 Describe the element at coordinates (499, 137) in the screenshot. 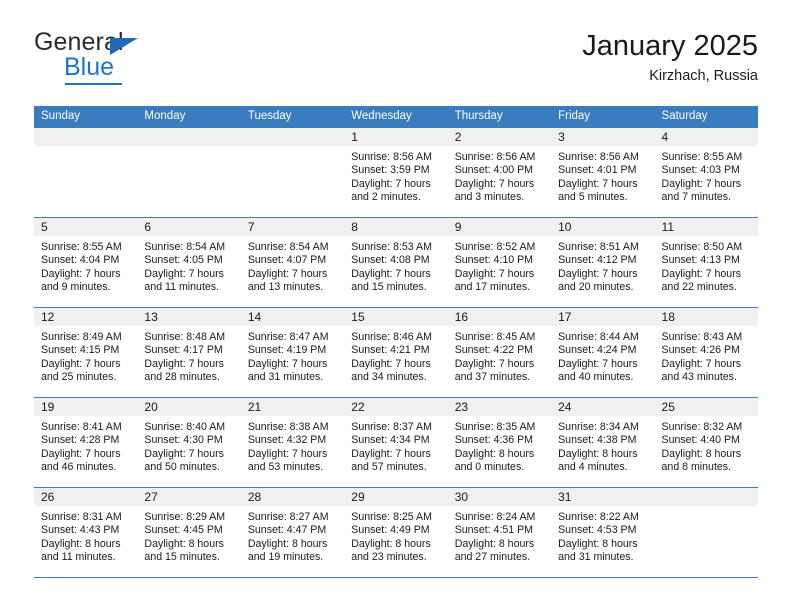

I see `day-number-band: 2` at that location.